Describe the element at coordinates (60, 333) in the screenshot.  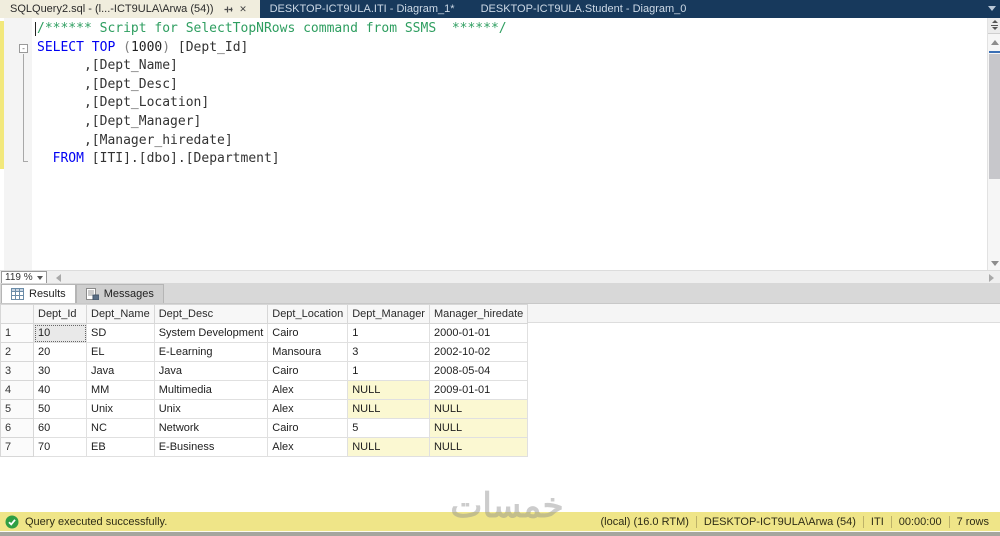
I see `grid-cell: 10` at that location.